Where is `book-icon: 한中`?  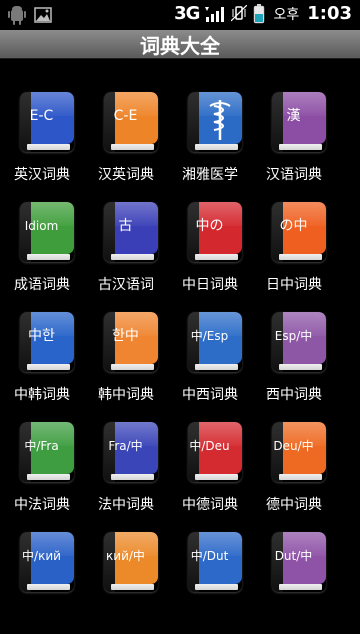 book-icon: 한中 is located at coordinates (131, 342).